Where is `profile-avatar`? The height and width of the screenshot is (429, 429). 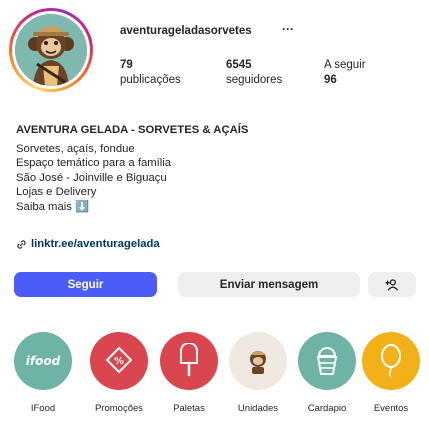
profile-avatar is located at coordinates (51, 50).